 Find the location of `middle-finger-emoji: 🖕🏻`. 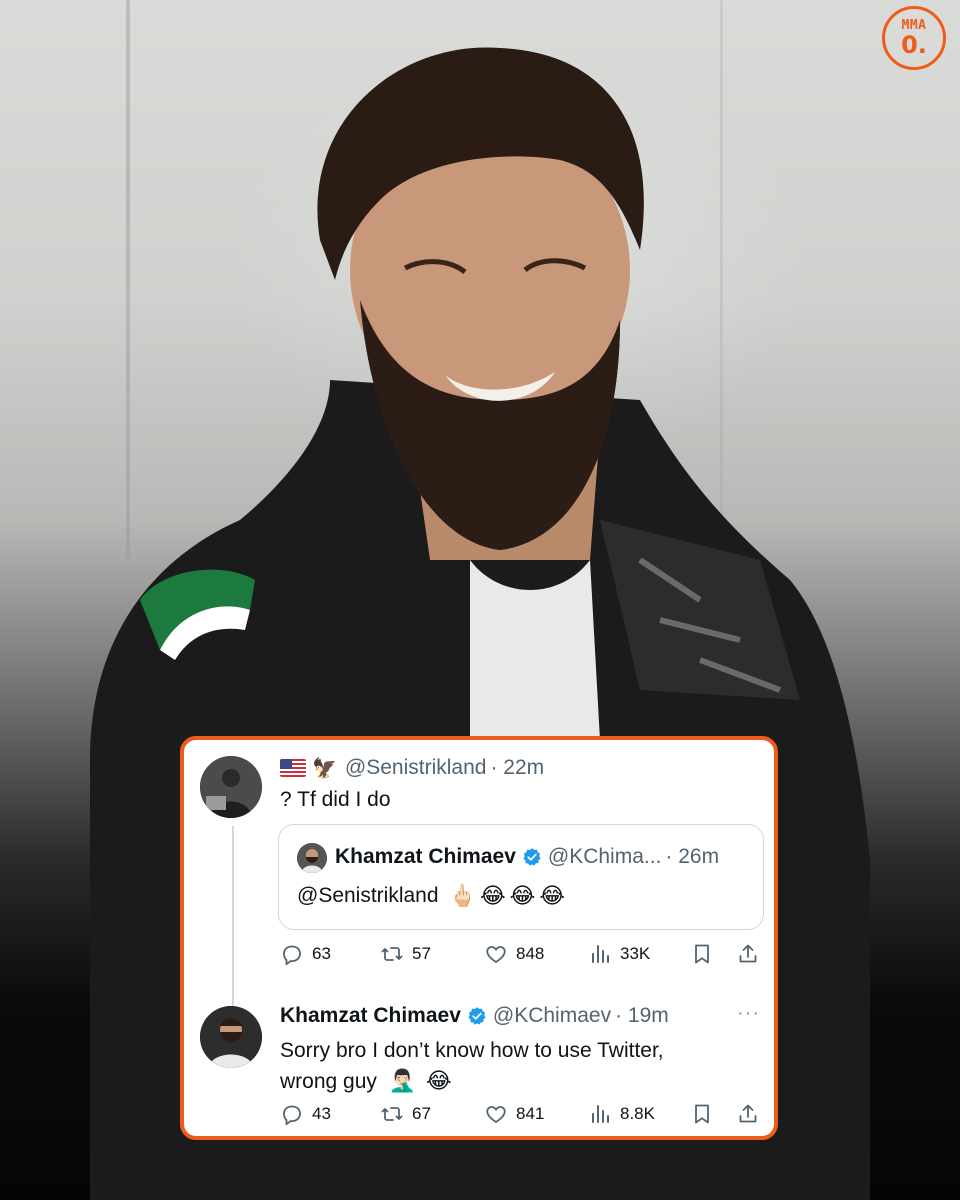

middle-finger-emoji: 🖕🏻 is located at coordinates (462, 895).